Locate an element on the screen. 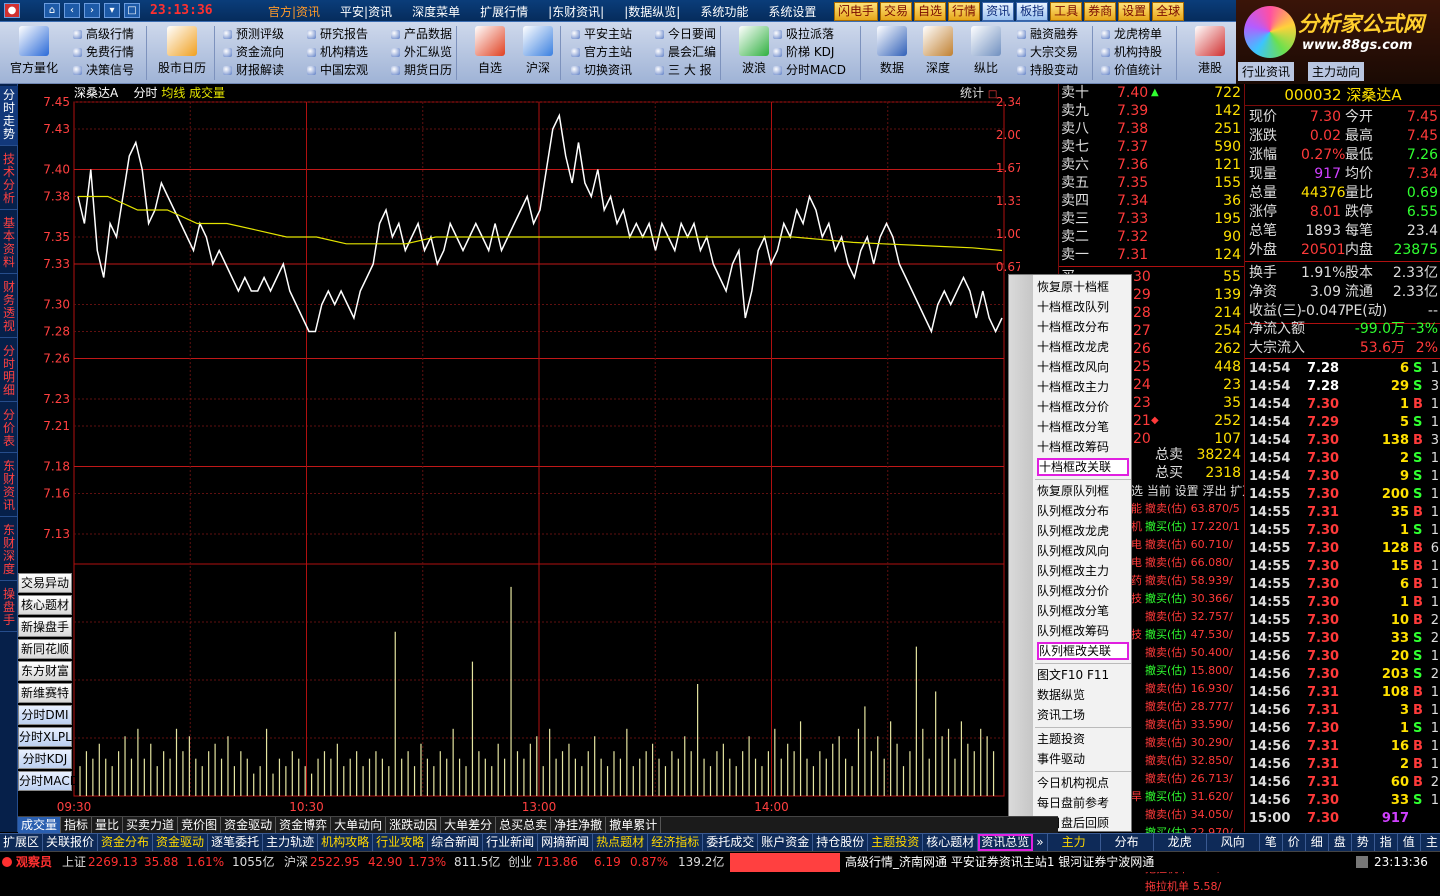 Image resolution: width=1440 pixels, height=896 pixels. indicator-btn-4: 东方财富 is located at coordinates (45, 671).